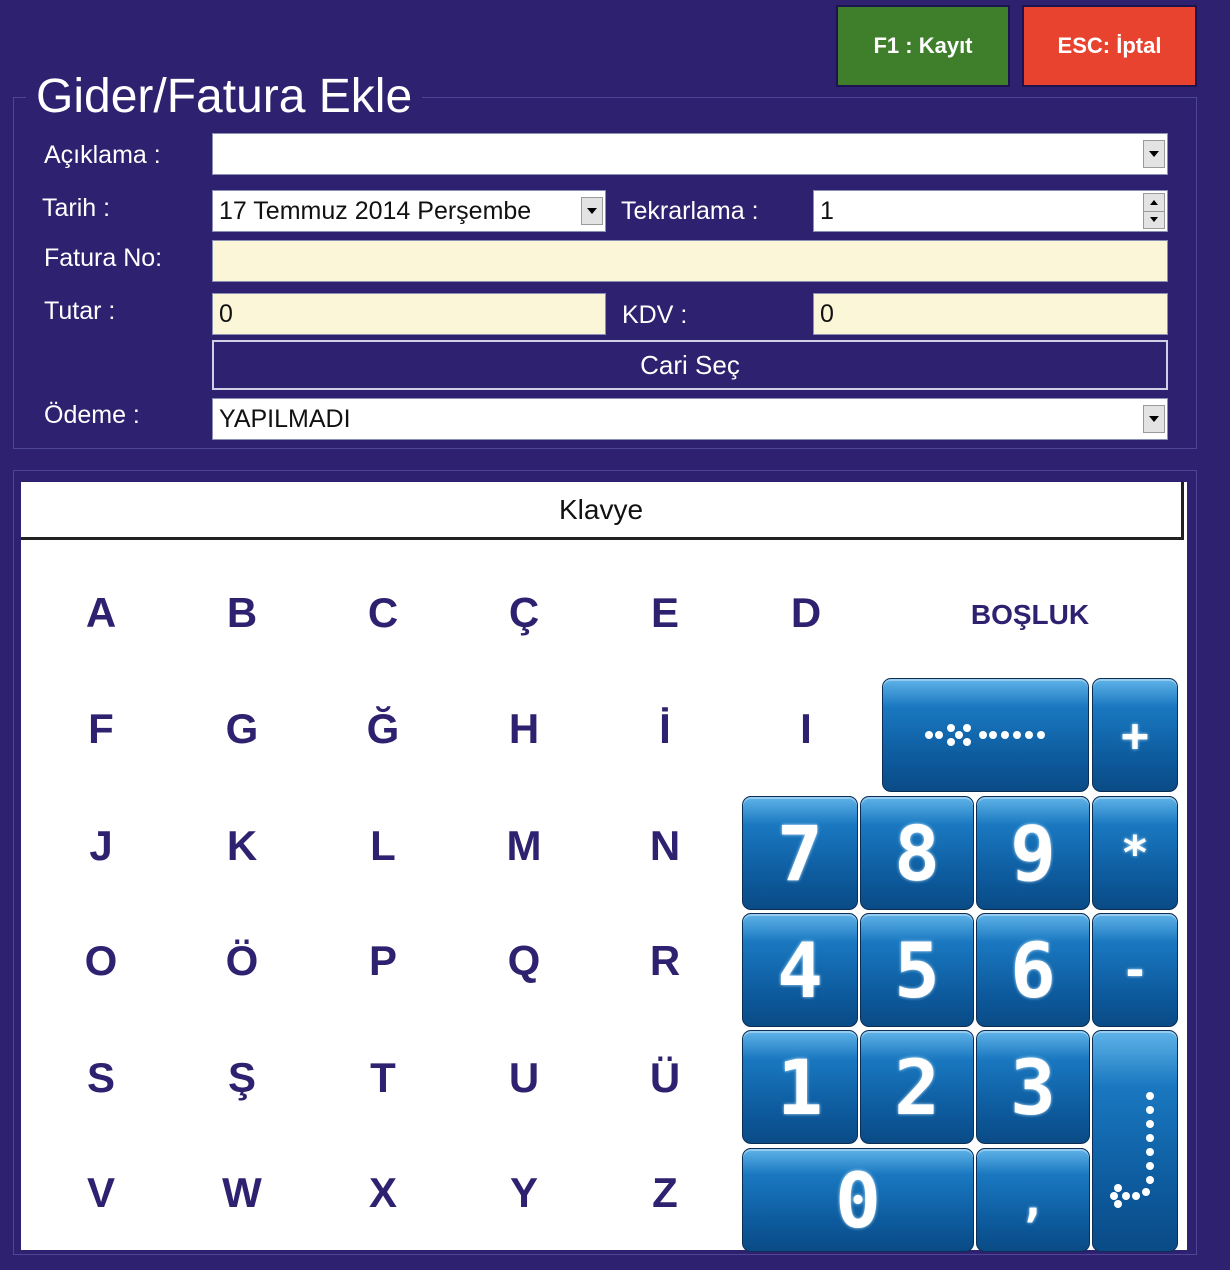  Describe the element at coordinates (827, 313) in the screenshot. I see `kdv-value: 0` at that location.